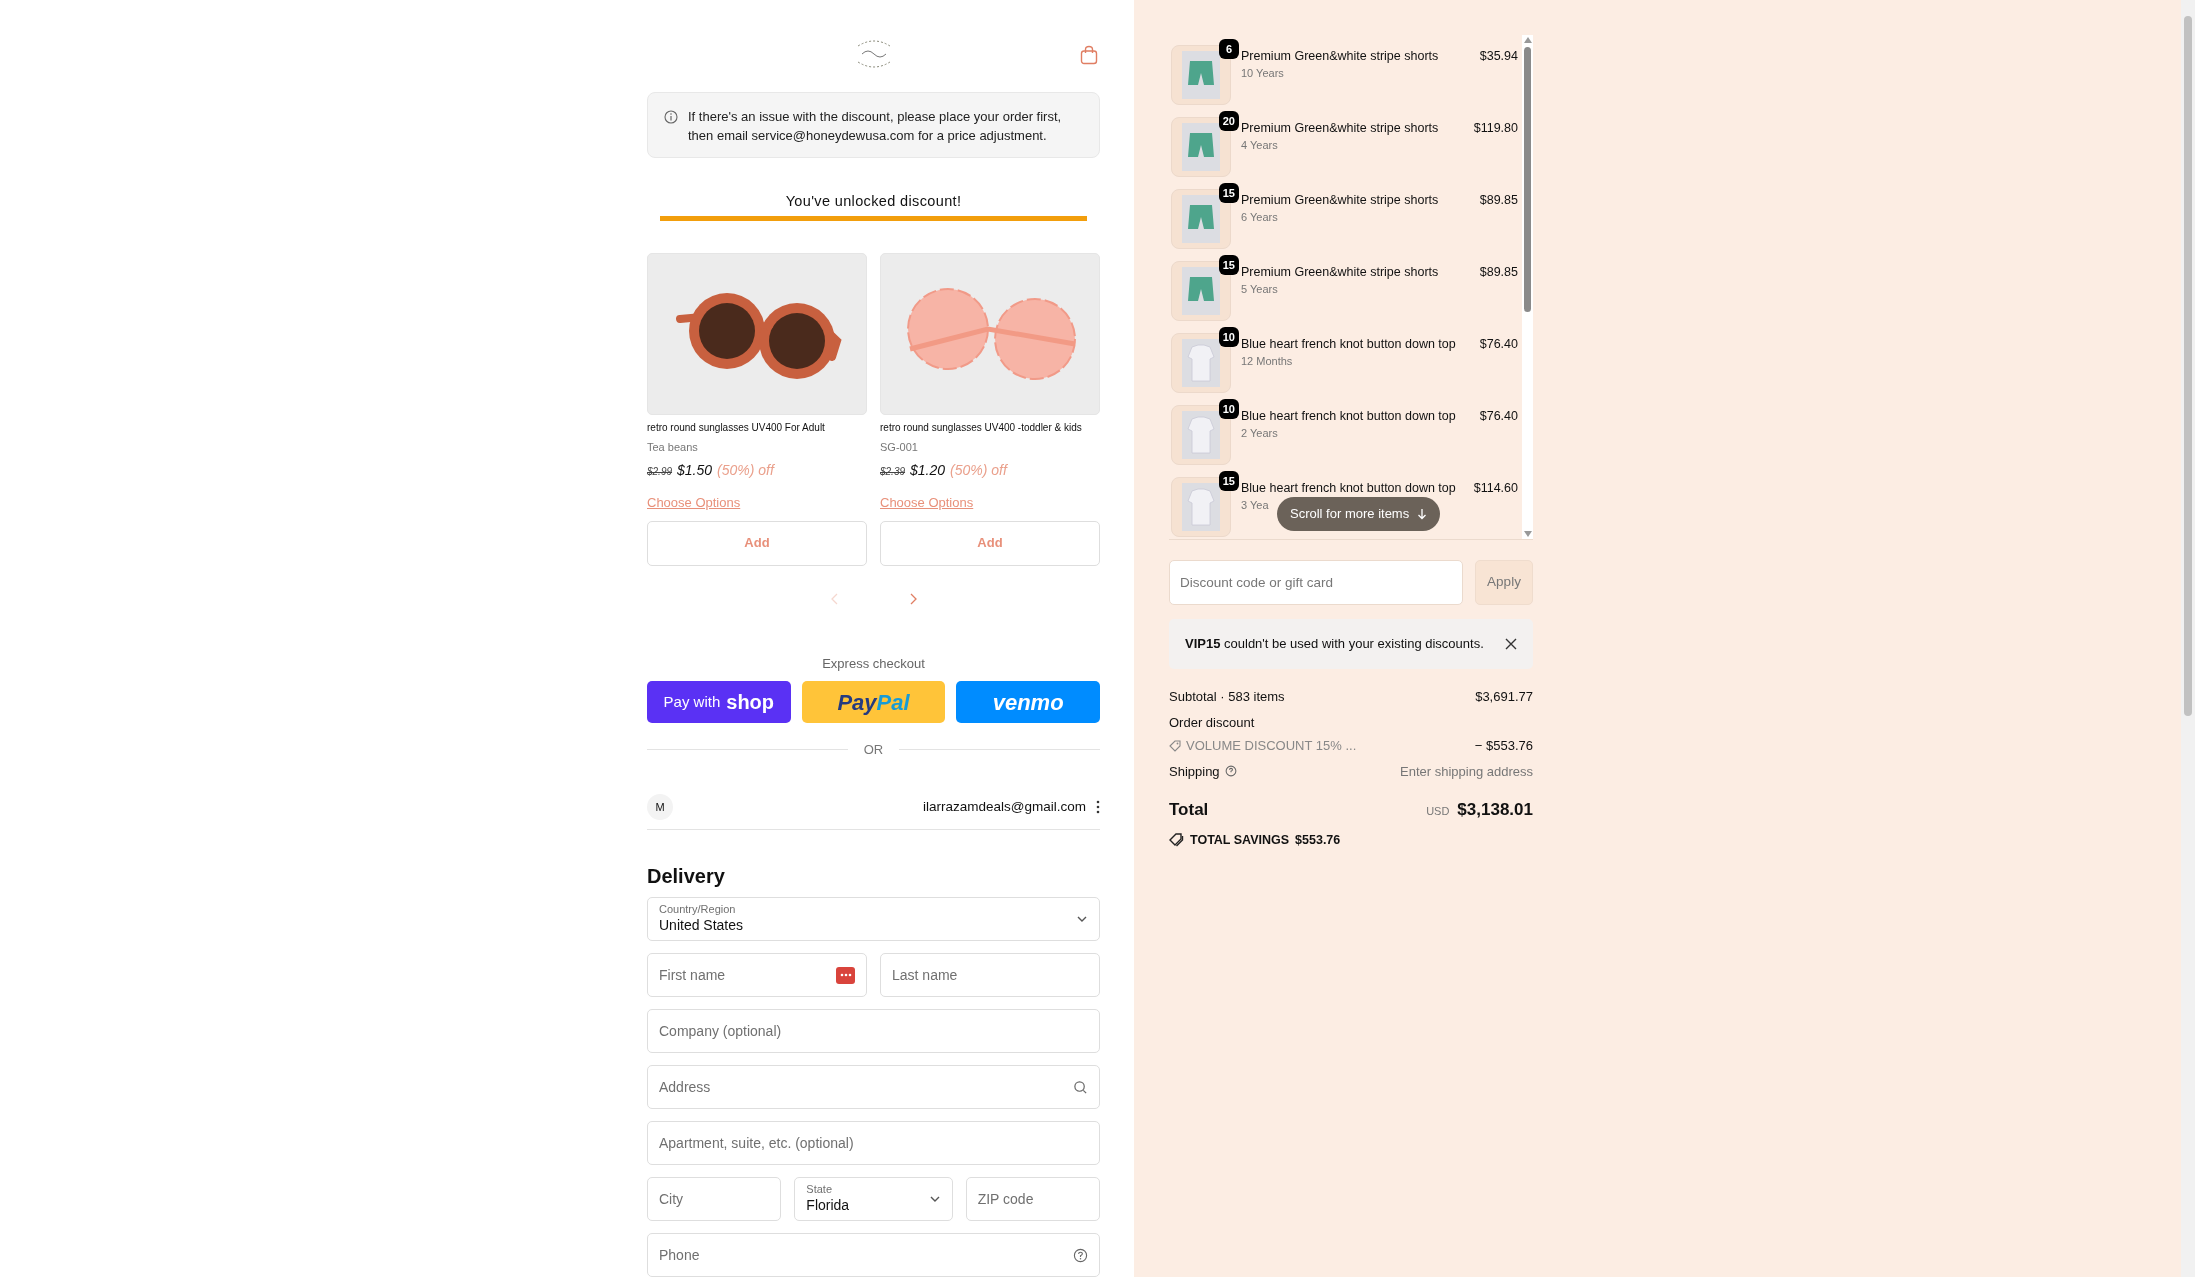 The width and height of the screenshot is (2195, 1277). What do you see at coordinates (1334, 644) in the screenshot?
I see `error-message: VIP15 couldn't be used with your existing discounts.` at bounding box center [1334, 644].